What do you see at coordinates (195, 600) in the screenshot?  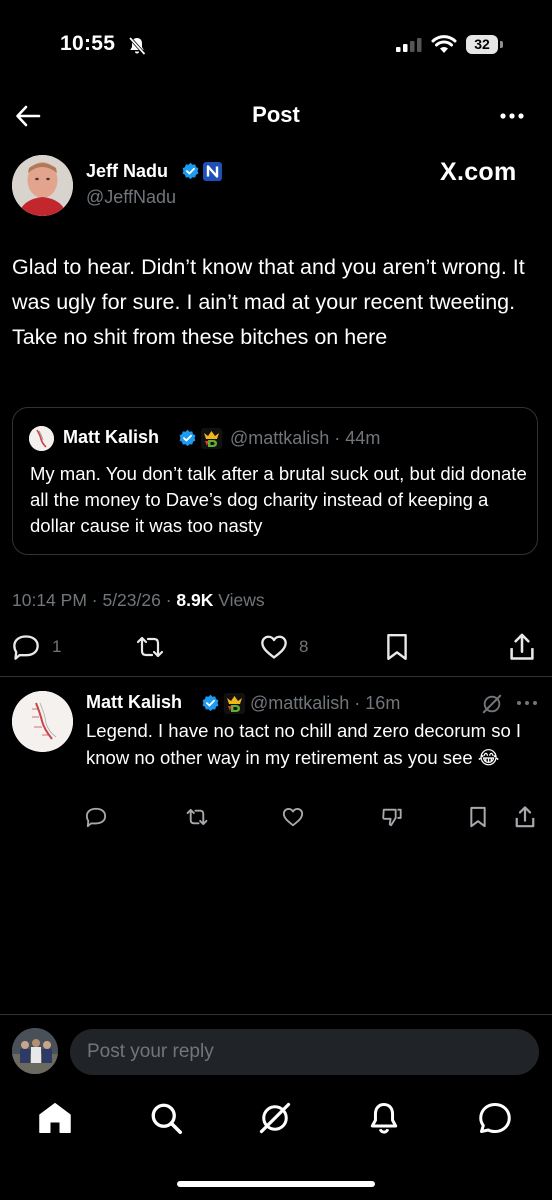 I see `views-count: 8.9K` at bounding box center [195, 600].